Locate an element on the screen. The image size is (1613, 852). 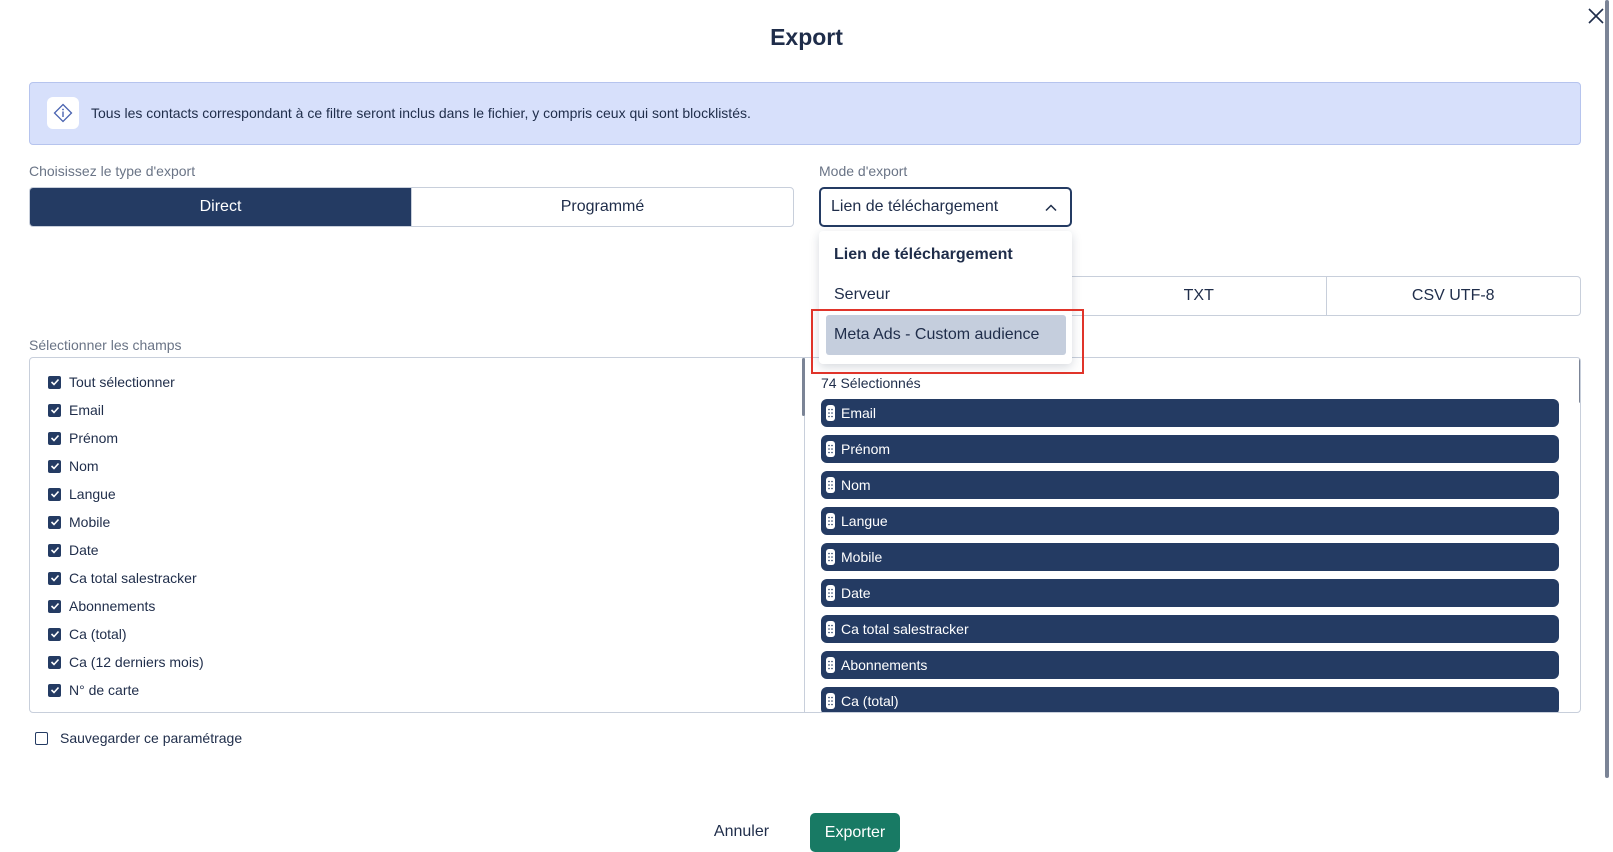
dropdown-option-download-link: Lien de téléchargement is located at coordinates (945, 255).